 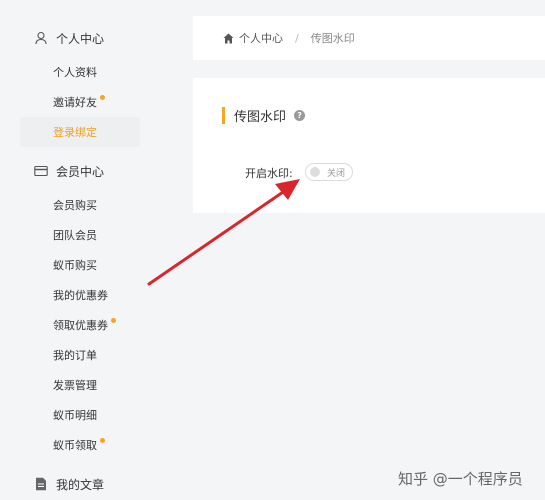 What do you see at coordinates (269, 173) in the screenshot?
I see `watermark-toggle-label: 开启水印:` at bounding box center [269, 173].